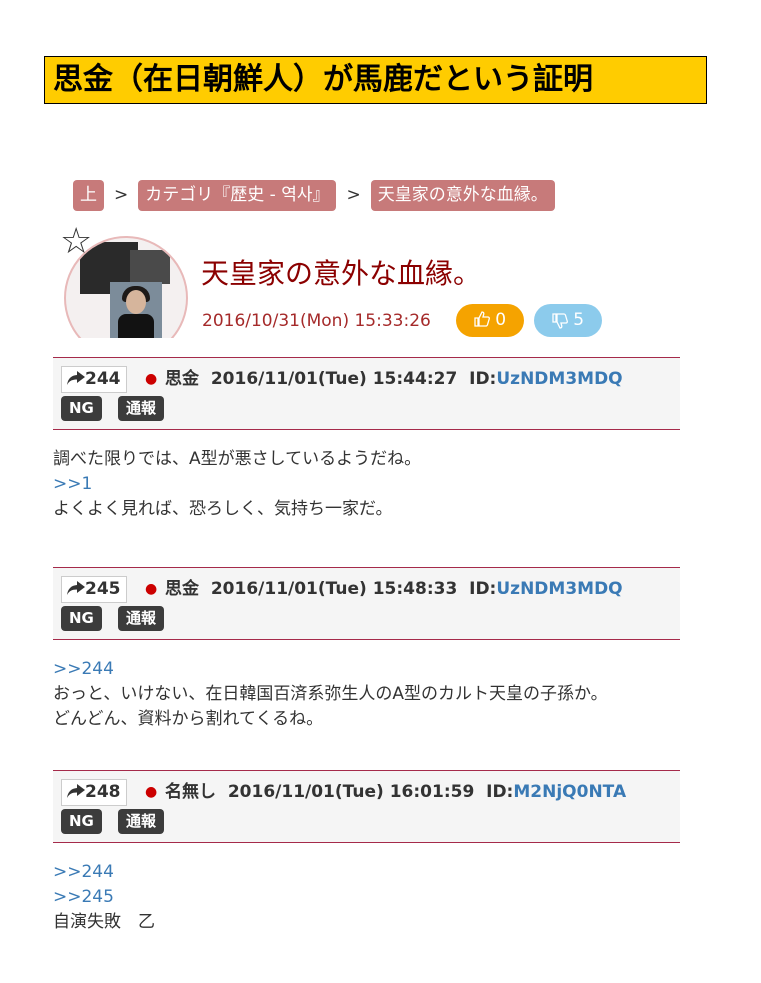 This screenshot has height=983, width=761. I want to click on person-suit, so click(136, 326).